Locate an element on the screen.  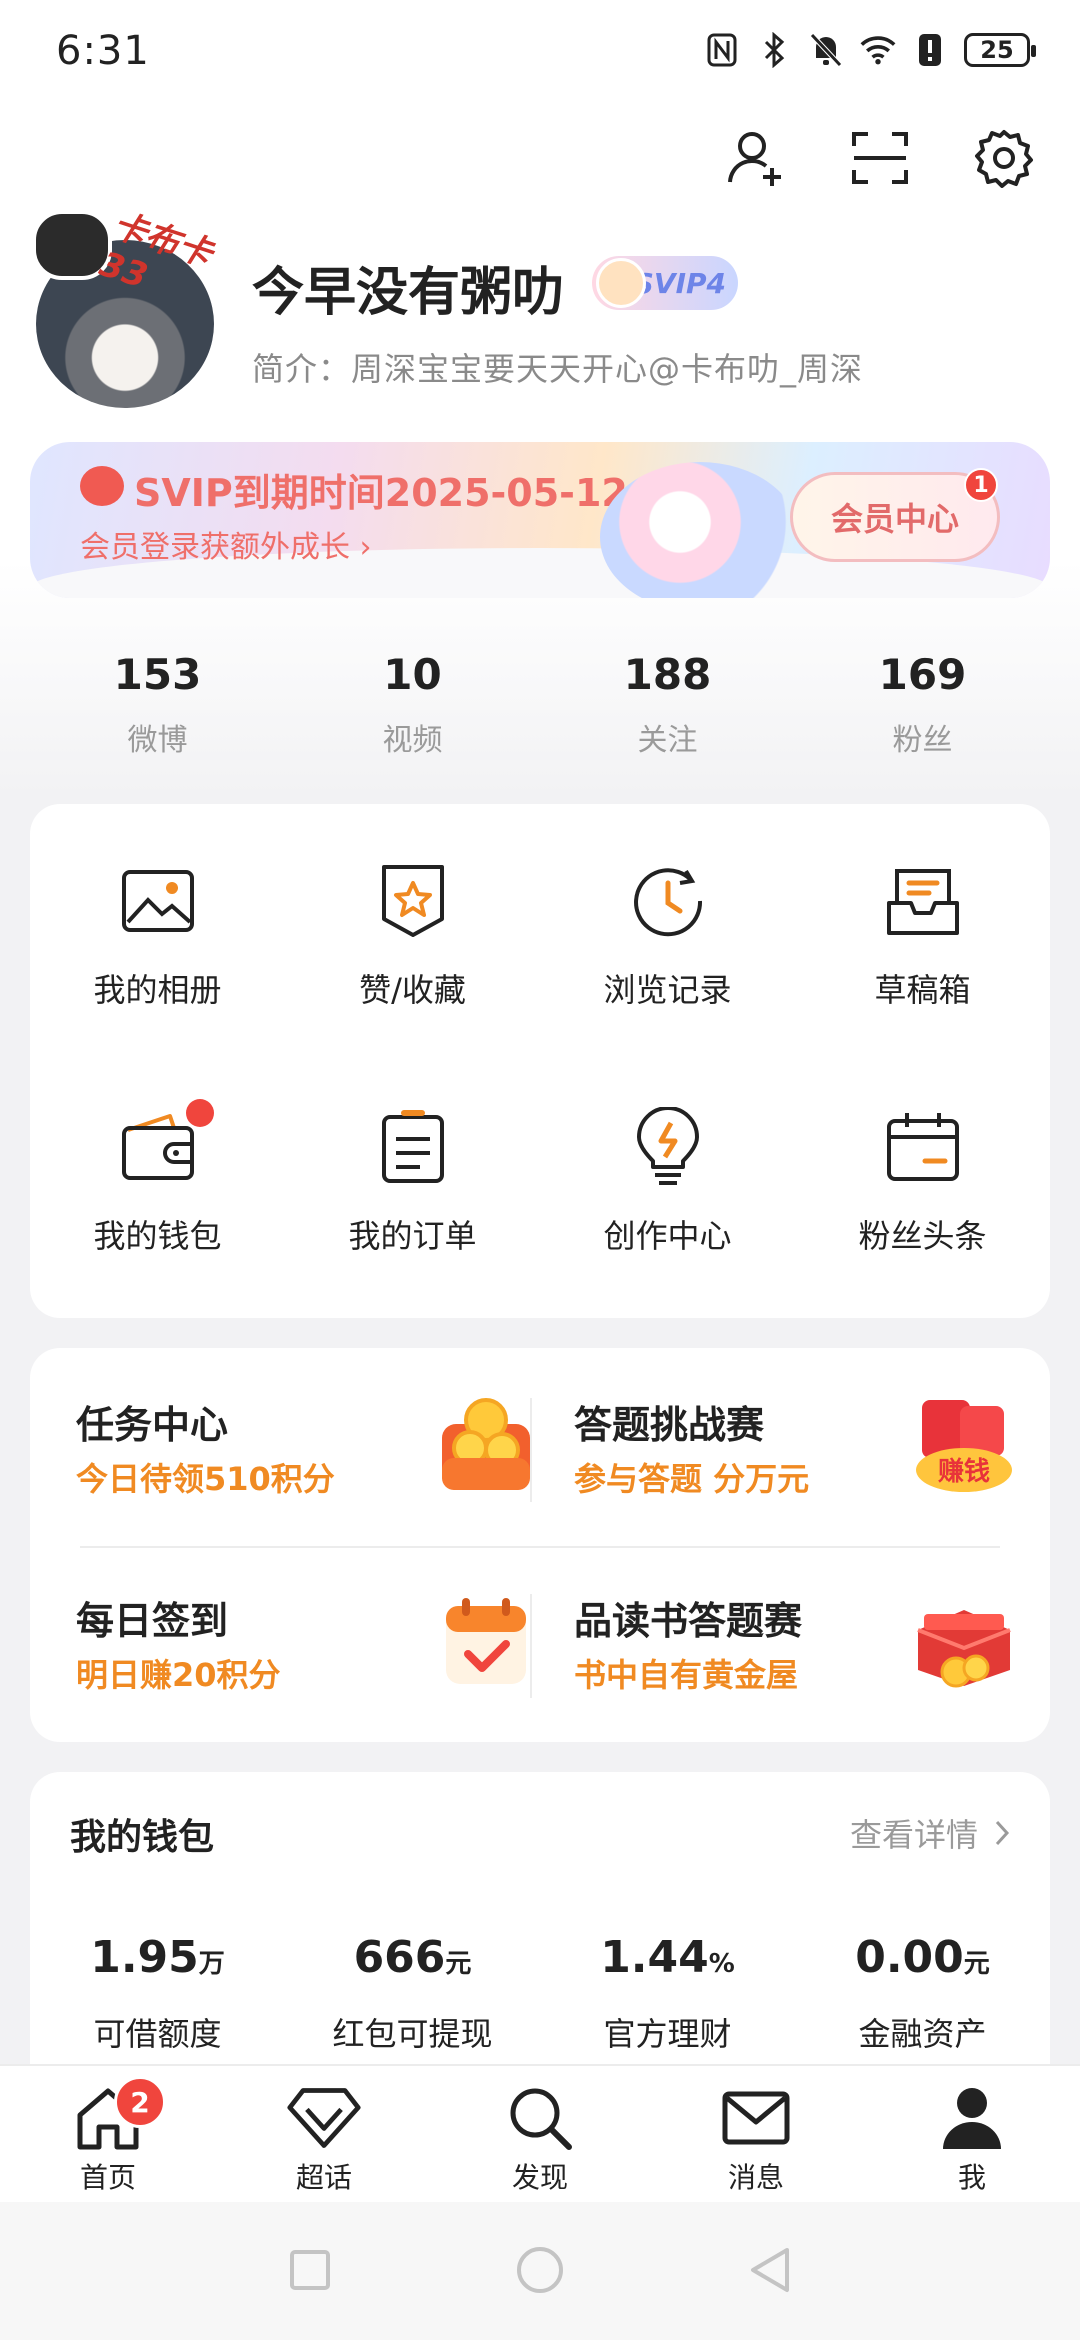
photo-album-icon is located at coordinates (157, 901).